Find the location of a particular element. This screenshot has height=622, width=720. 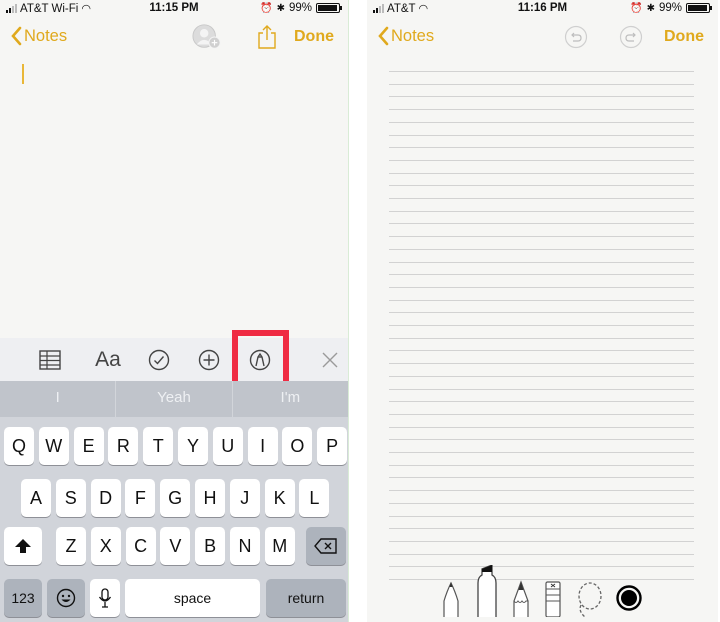

key-r: R is located at coordinates (123, 446).